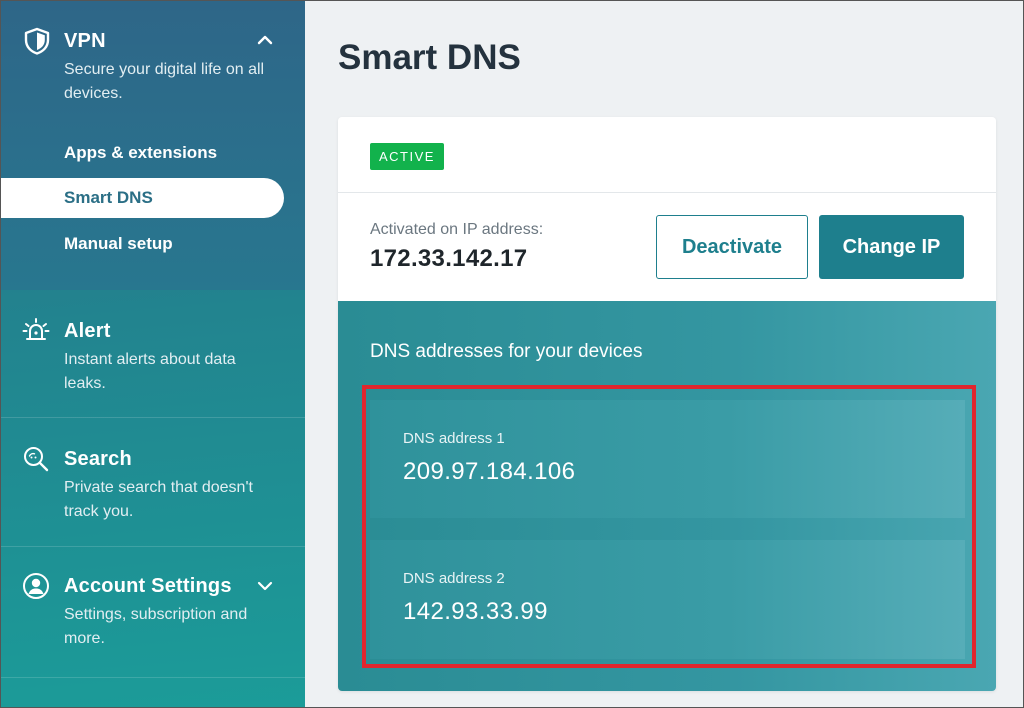 The image size is (1024, 708). I want to click on deactivate-button: Deactivate, so click(732, 247).